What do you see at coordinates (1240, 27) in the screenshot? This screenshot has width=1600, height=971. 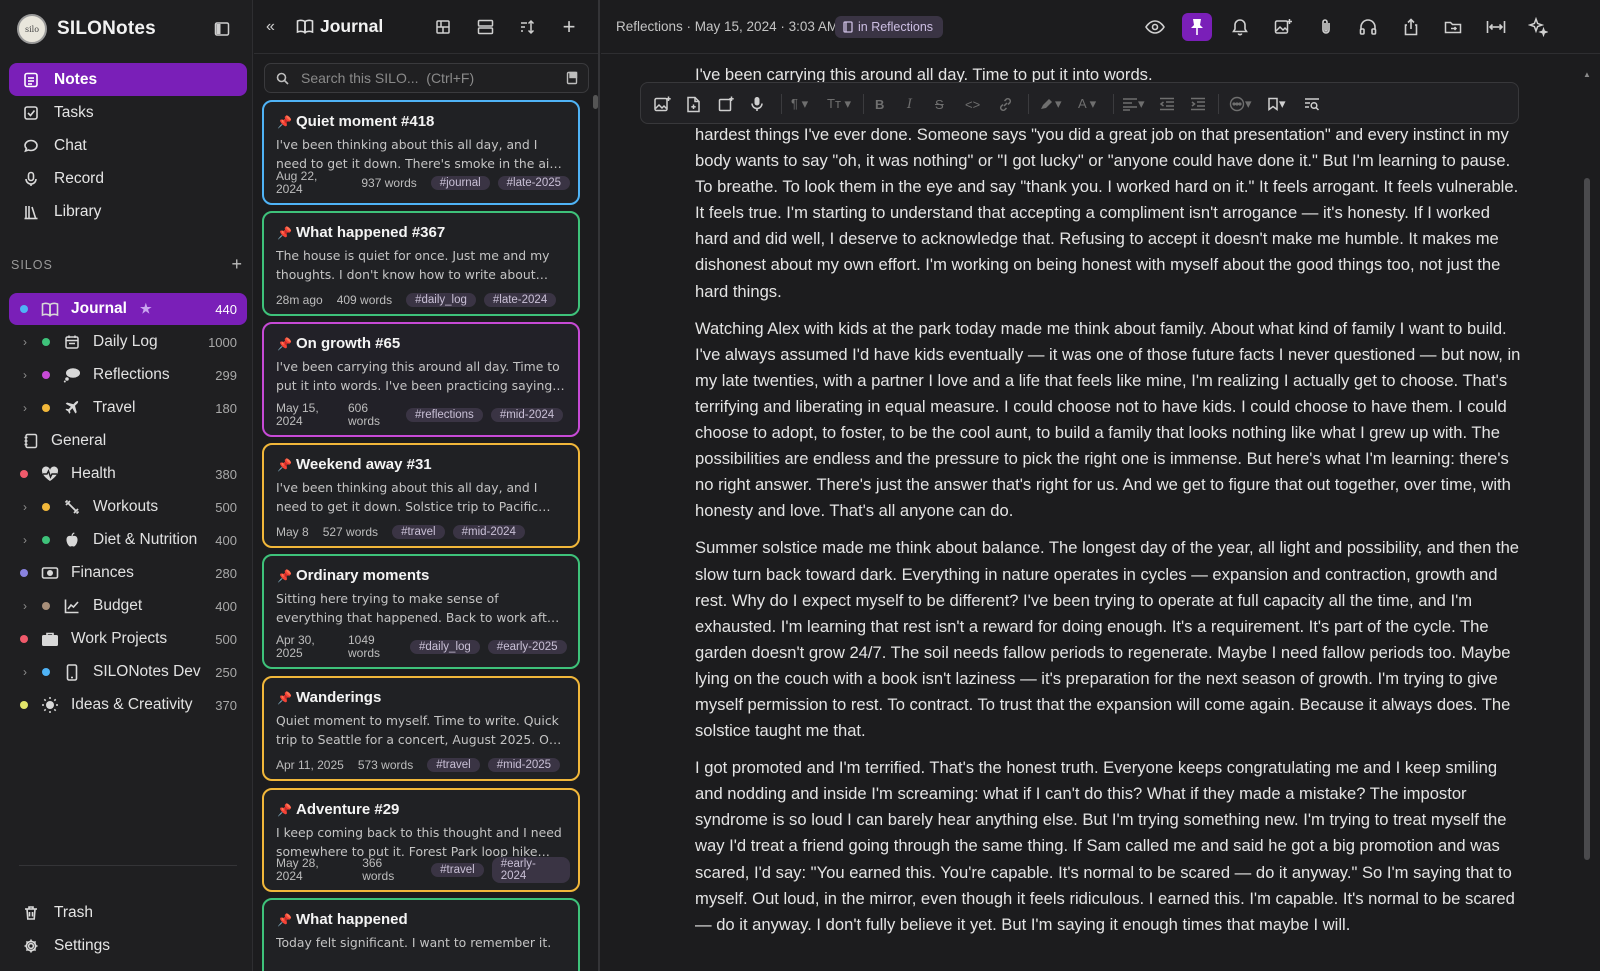 I see `bell-icon` at bounding box center [1240, 27].